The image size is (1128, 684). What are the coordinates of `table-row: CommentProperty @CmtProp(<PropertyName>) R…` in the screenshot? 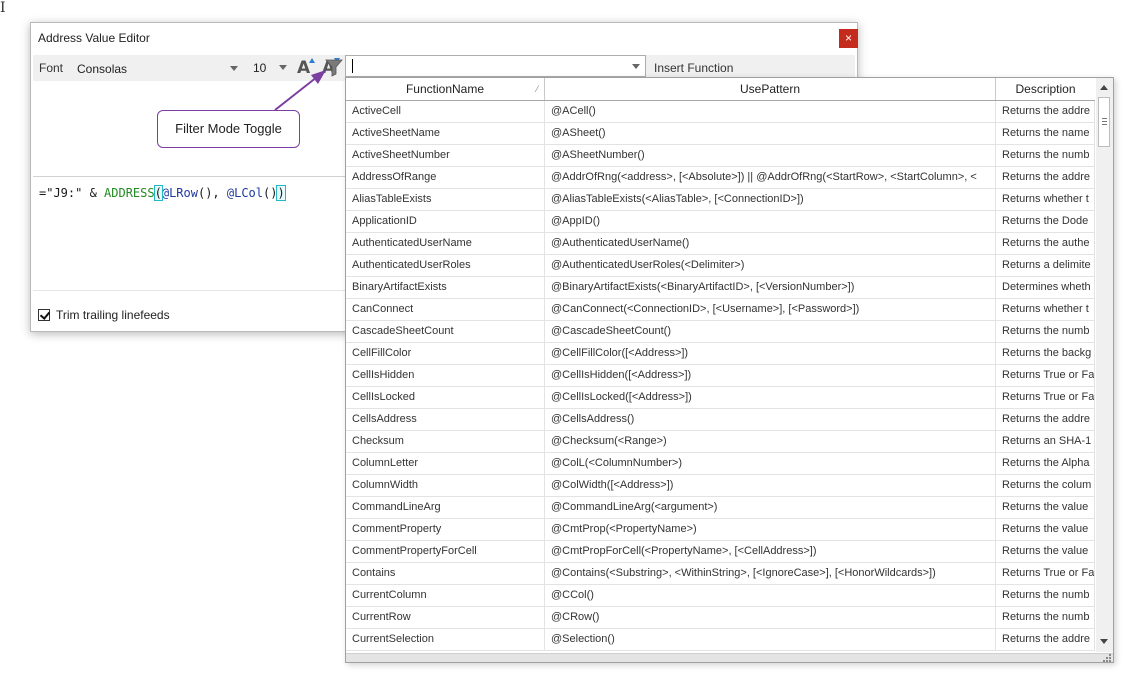 It's located at (720, 530).